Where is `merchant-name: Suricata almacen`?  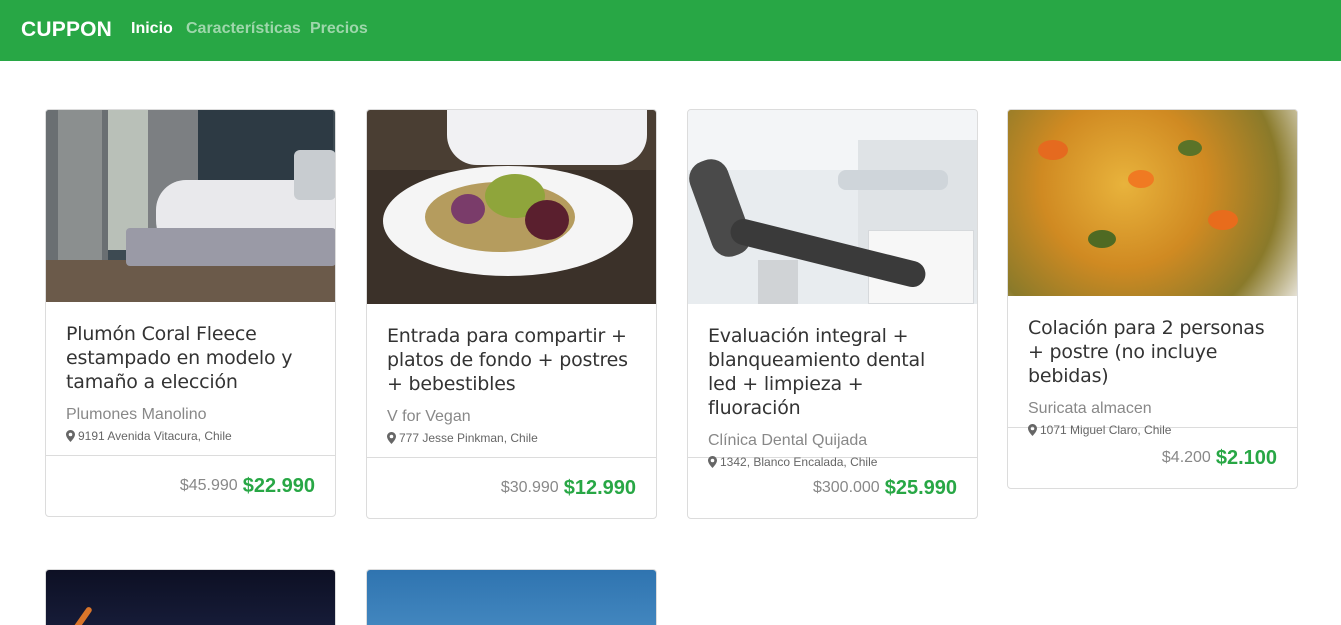 merchant-name: Suricata almacen is located at coordinates (1090, 408).